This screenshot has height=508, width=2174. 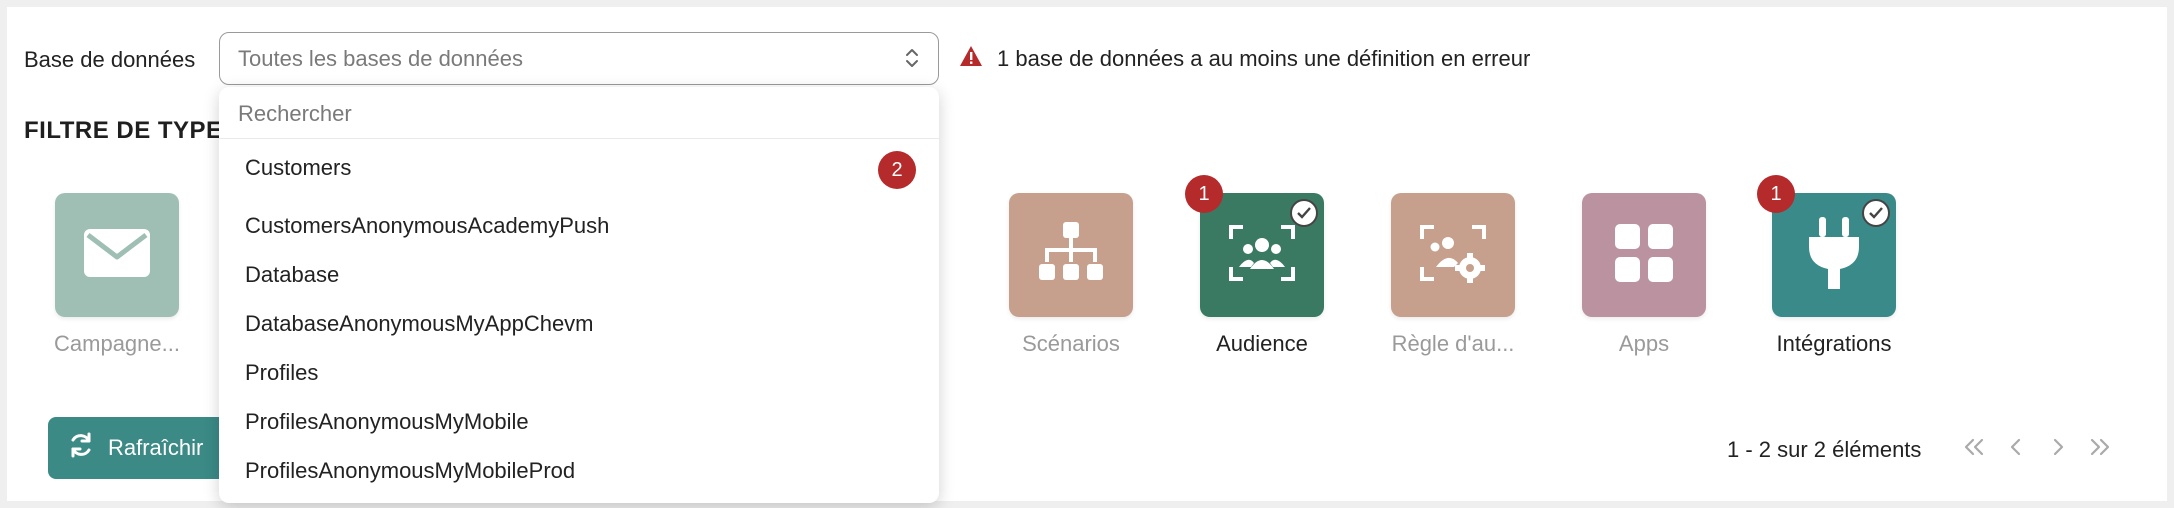 I want to click on apps-grid-icon, so click(x=1644, y=255).